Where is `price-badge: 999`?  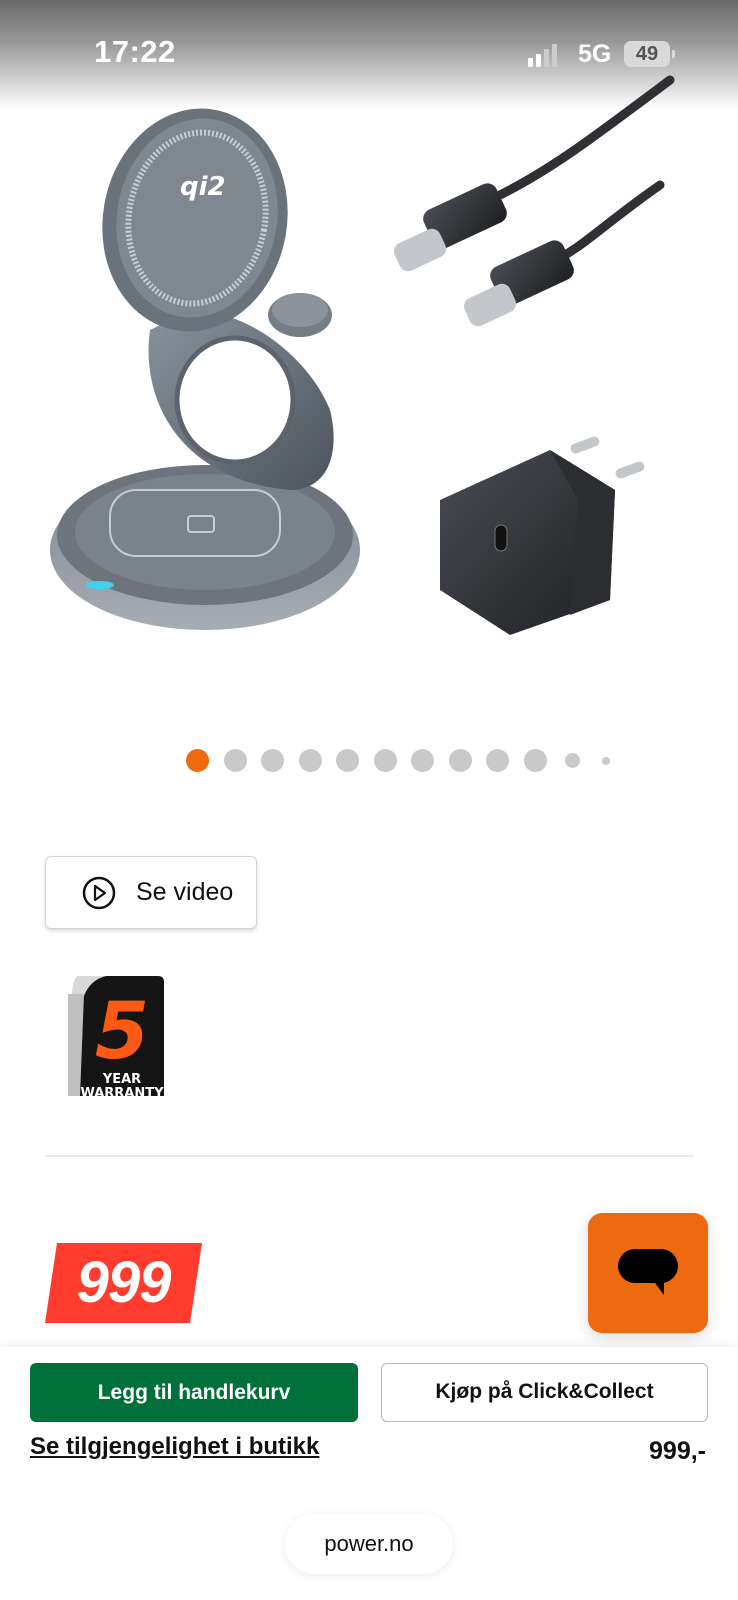
price-badge: 999 is located at coordinates (123, 1283).